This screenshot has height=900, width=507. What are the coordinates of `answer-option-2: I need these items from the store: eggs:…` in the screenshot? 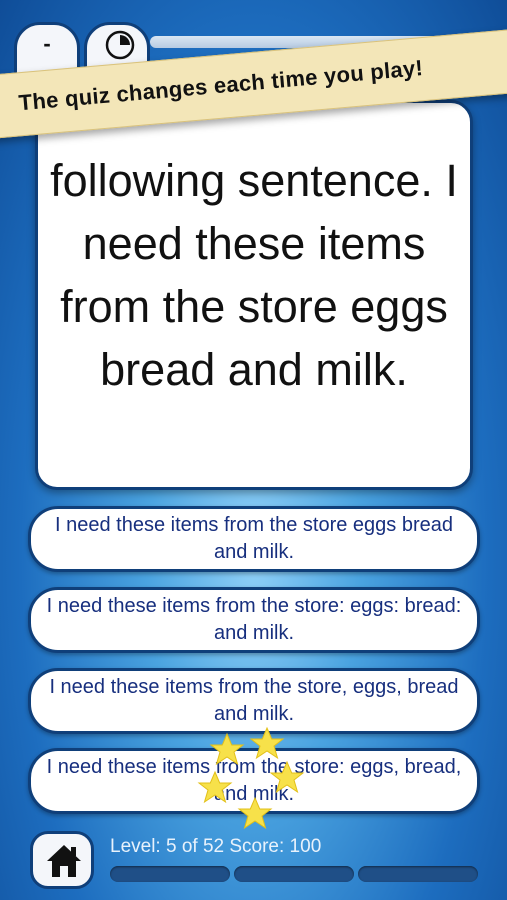 It's located at (254, 620).